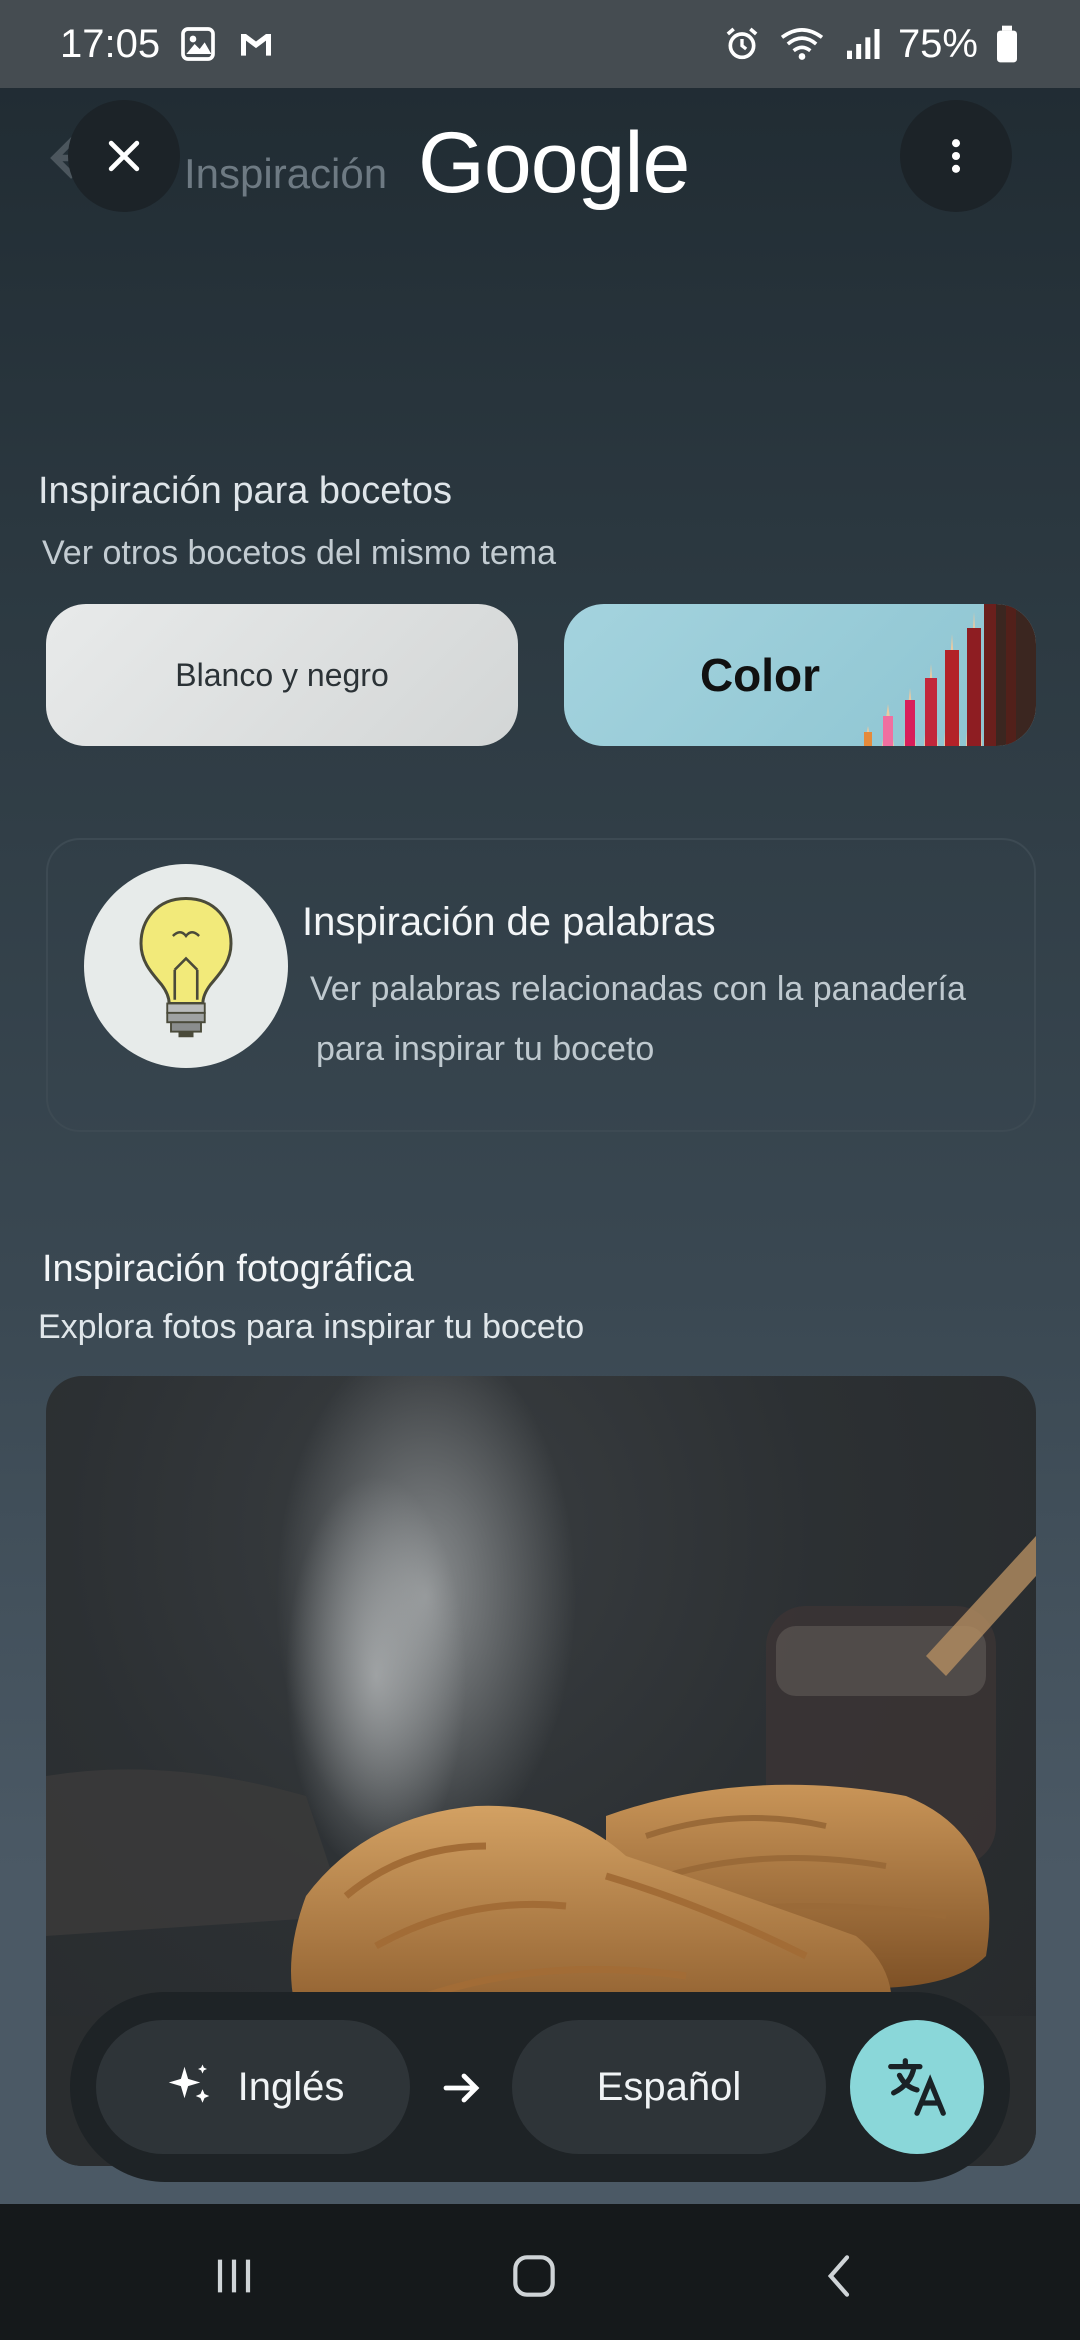 The height and width of the screenshot is (2340, 1080). What do you see at coordinates (198, 44) in the screenshot?
I see `gallery-icon` at bounding box center [198, 44].